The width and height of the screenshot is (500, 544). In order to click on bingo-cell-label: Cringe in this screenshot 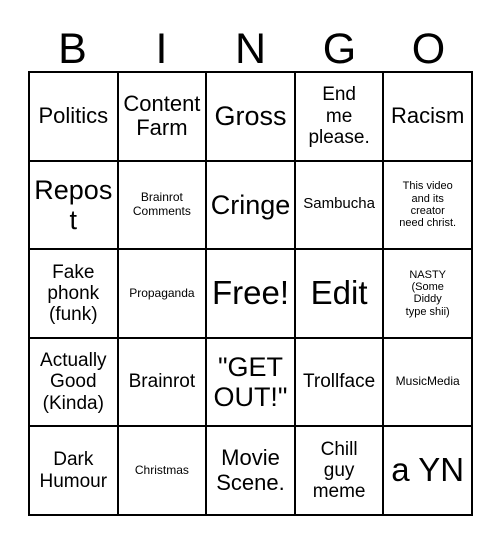, I will do `click(250, 204)`.